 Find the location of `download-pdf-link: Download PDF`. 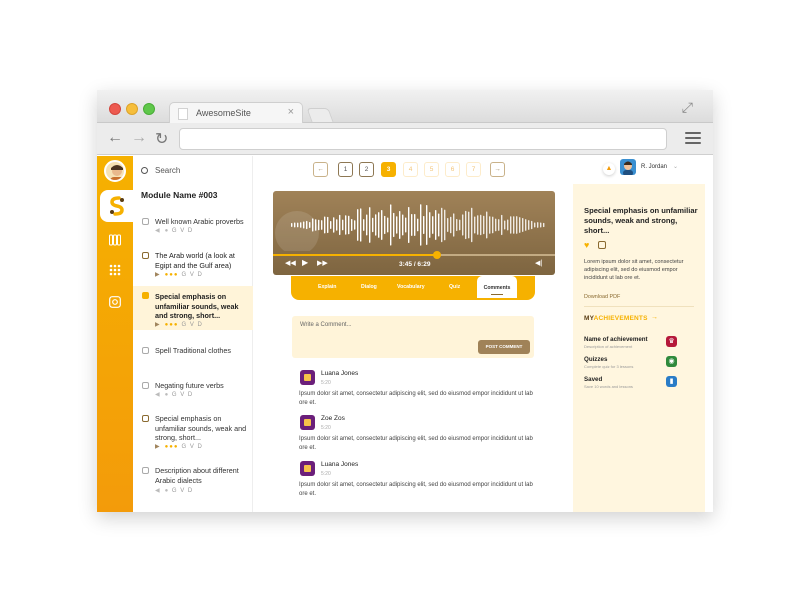

download-pdf-link: Download PDF is located at coordinates (602, 297).